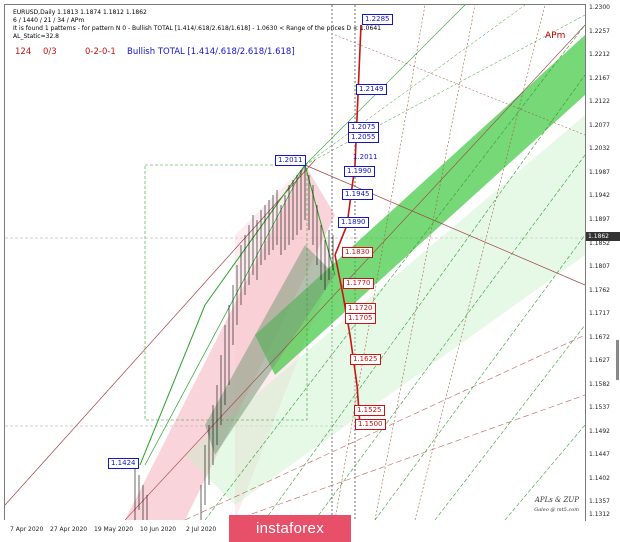 The image size is (620, 542). Describe the element at coordinates (27, 529) in the screenshot. I see `date-tick: 7 Apr 2020` at that location.